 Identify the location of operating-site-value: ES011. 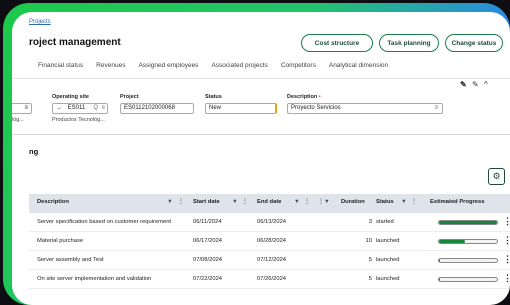
(76, 108).